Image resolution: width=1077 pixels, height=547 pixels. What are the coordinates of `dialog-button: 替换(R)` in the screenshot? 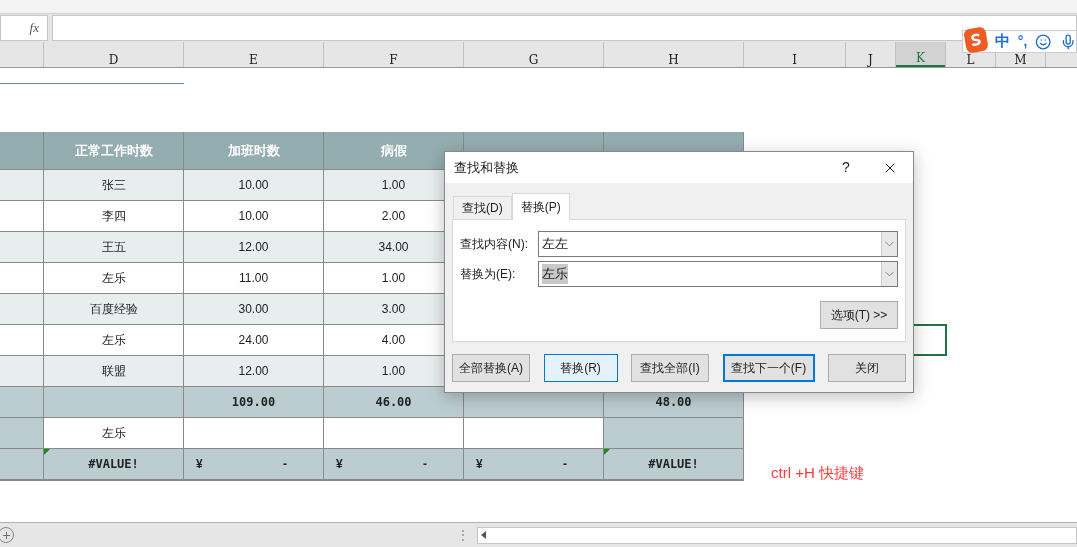 It's located at (580, 368).